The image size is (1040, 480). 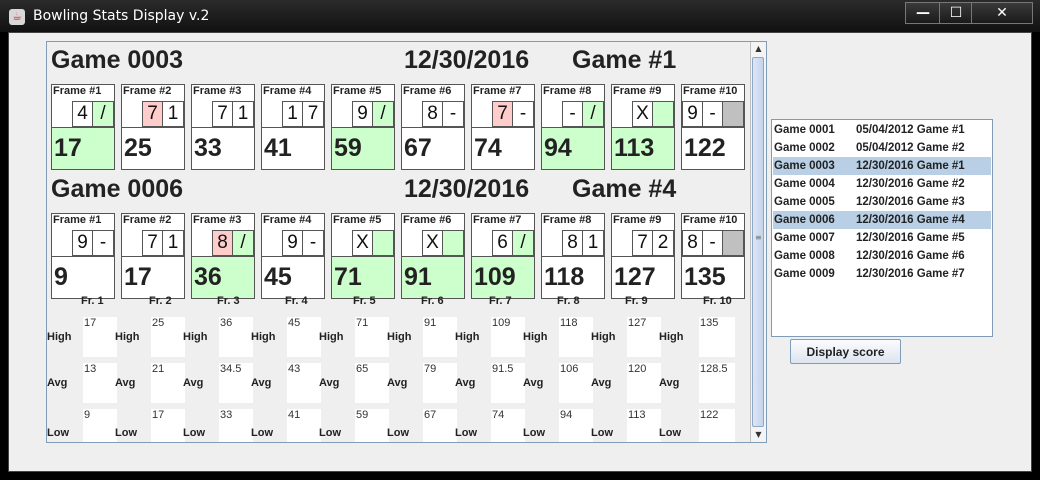 I want to click on scroll-thumb: ≡, so click(x=758, y=242).